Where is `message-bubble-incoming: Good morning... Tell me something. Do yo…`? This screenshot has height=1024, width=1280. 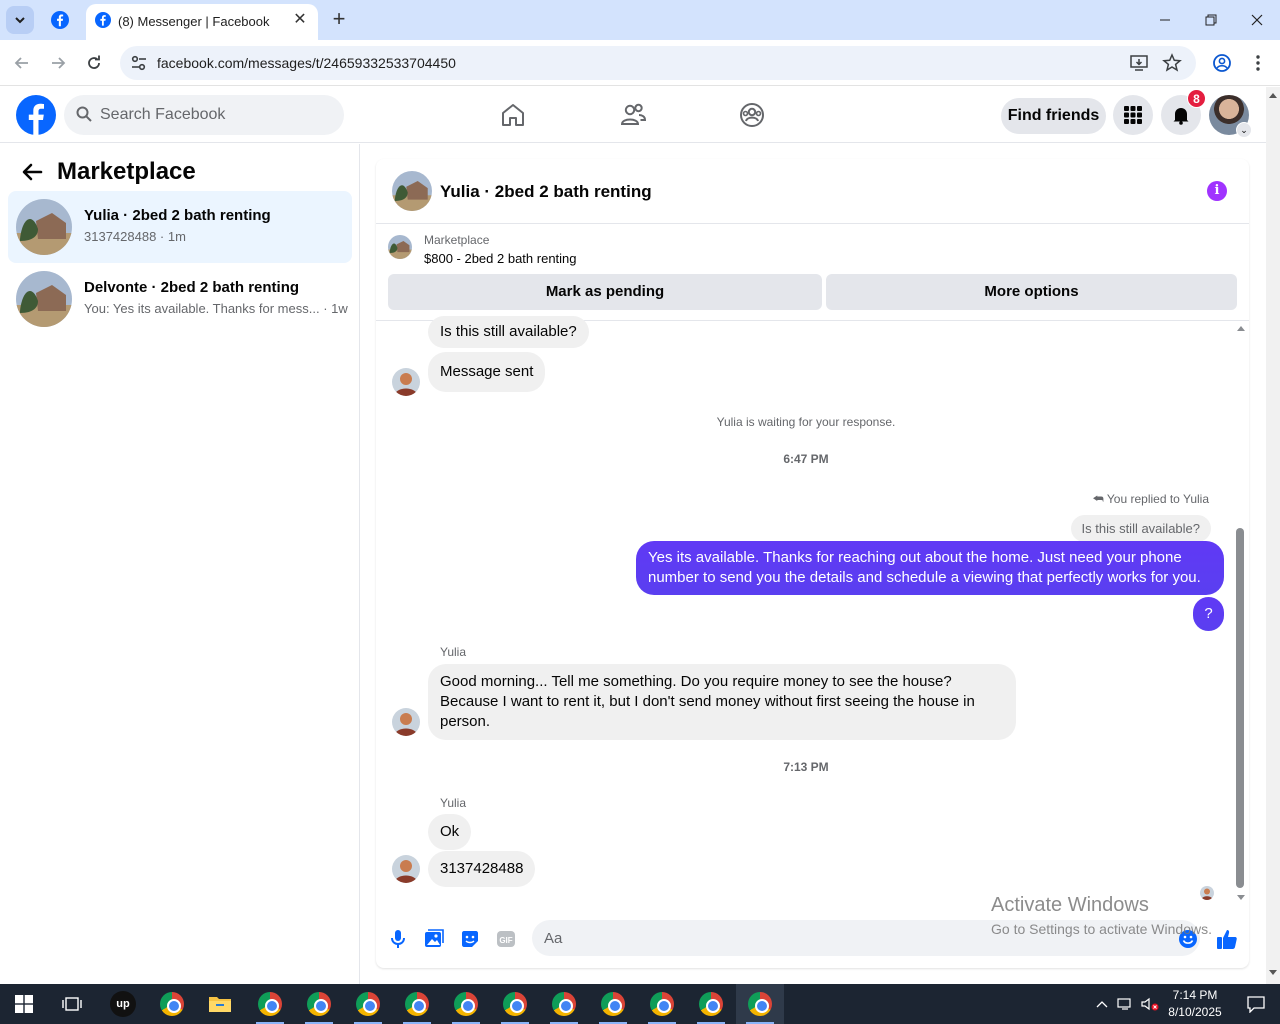
message-bubble-incoming: Good morning... Tell me something. Do yo… is located at coordinates (722, 702).